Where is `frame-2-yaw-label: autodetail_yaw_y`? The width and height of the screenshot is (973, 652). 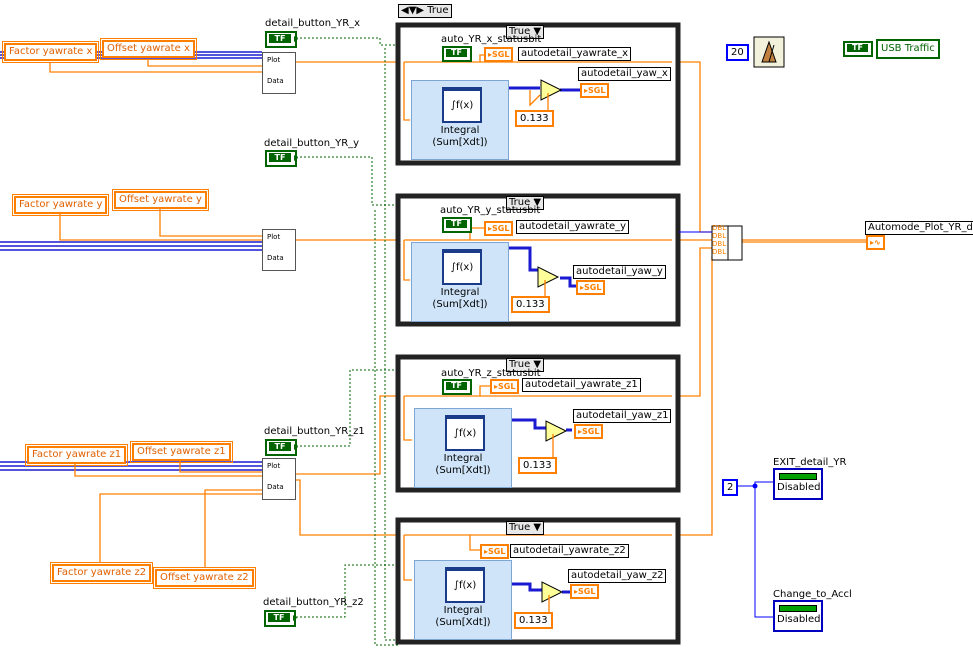
frame-2-yaw-label: autodetail_yaw_y is located at coordinates (619, 272).